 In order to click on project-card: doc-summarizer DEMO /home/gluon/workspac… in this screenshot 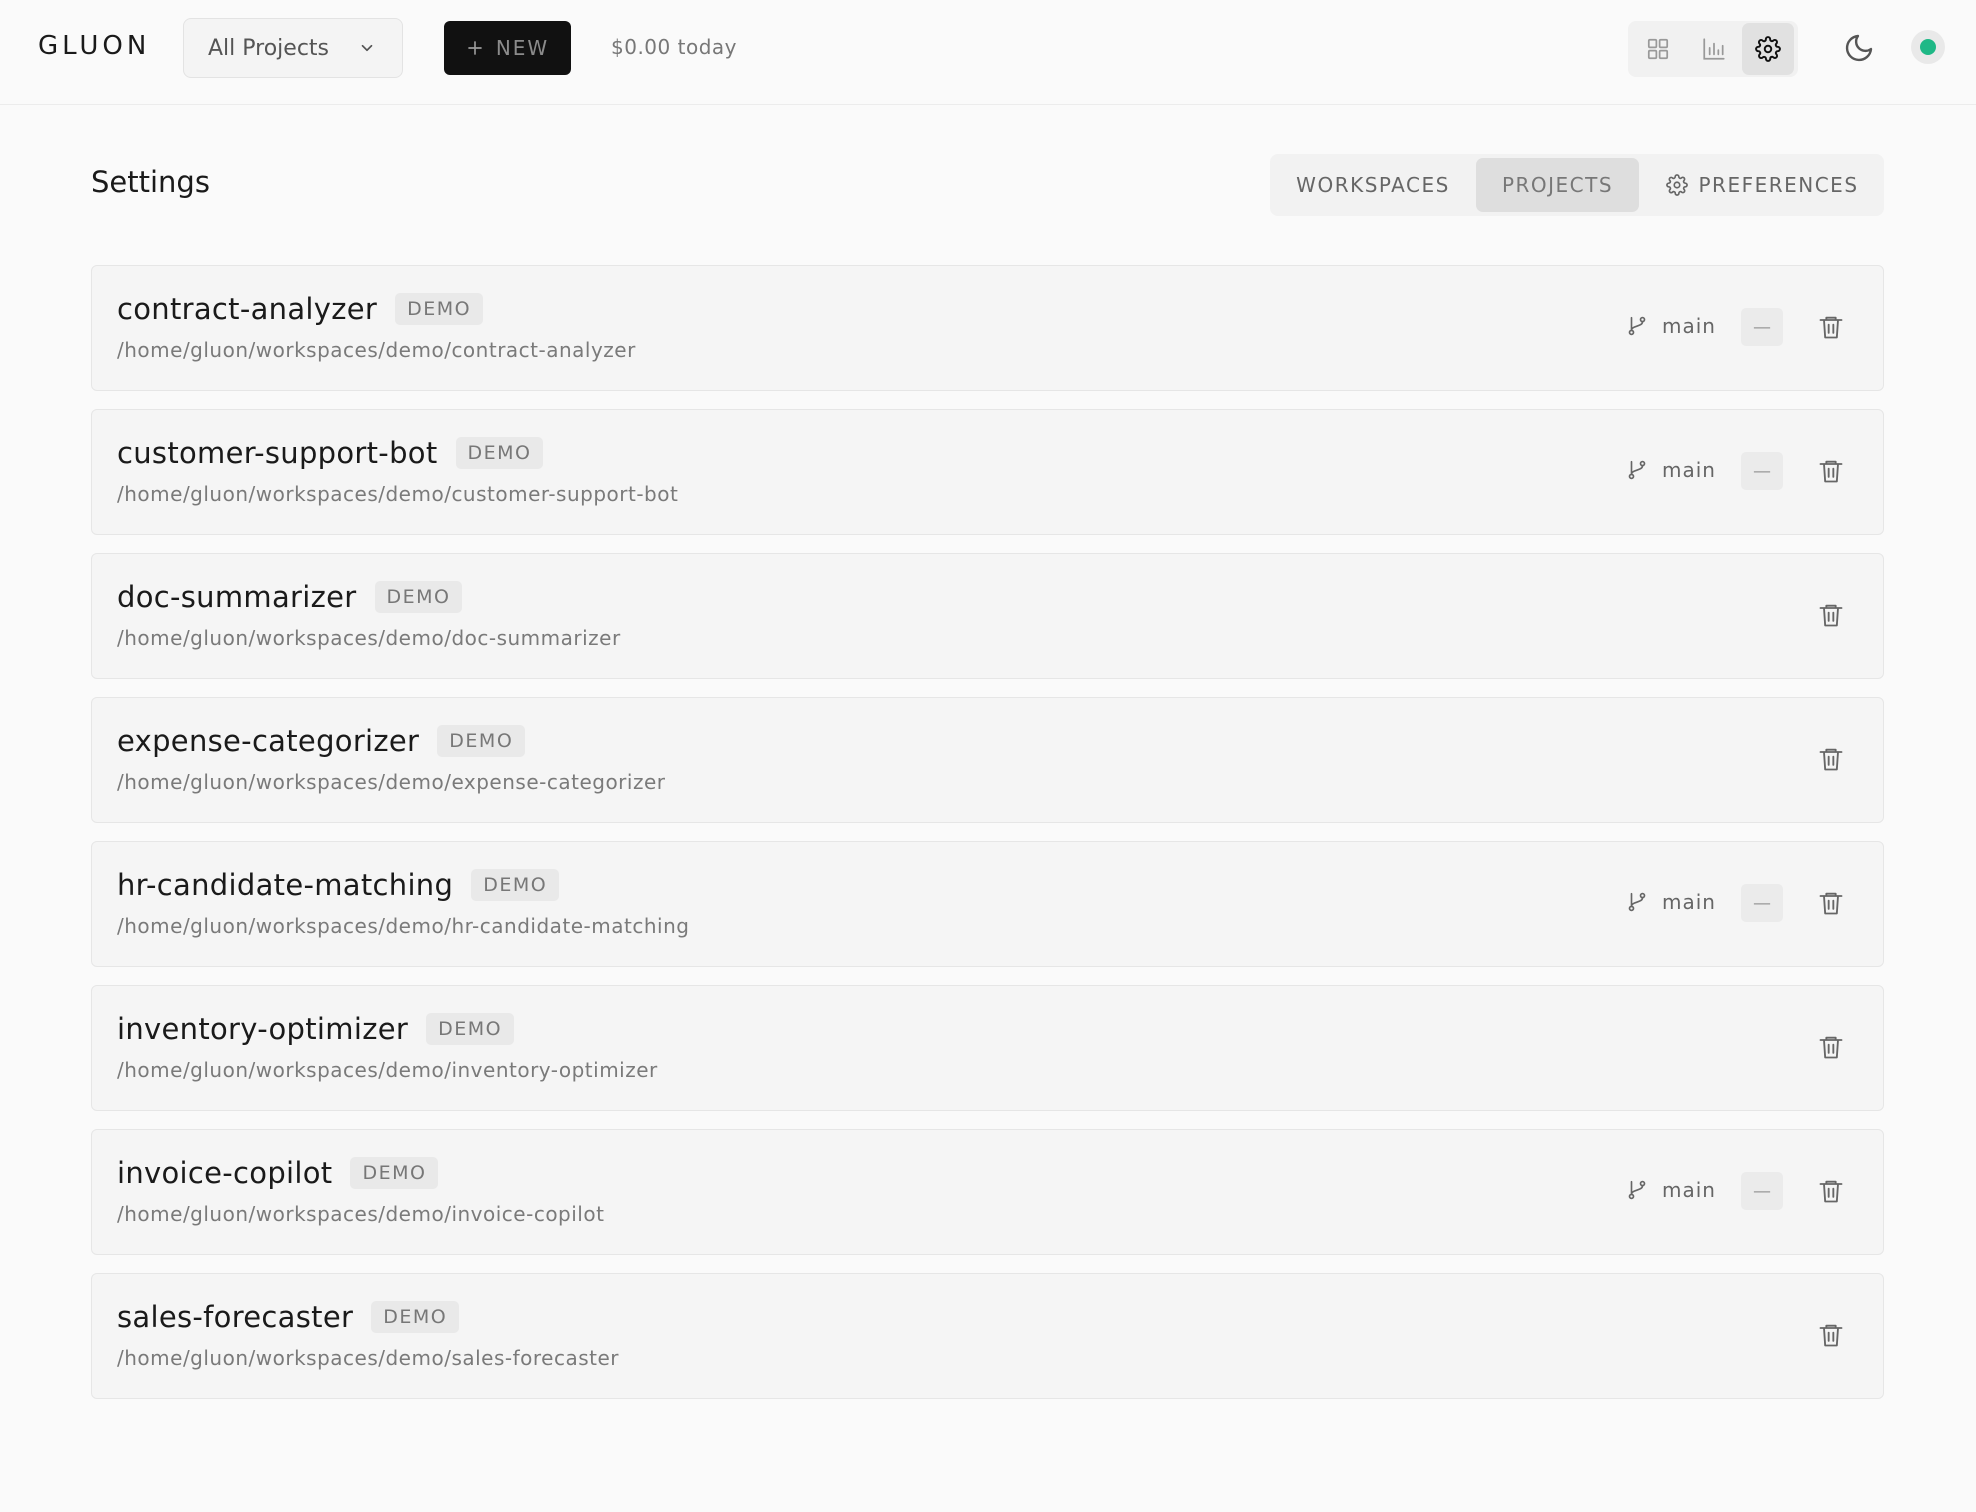, I will do `click(987, 616)`.